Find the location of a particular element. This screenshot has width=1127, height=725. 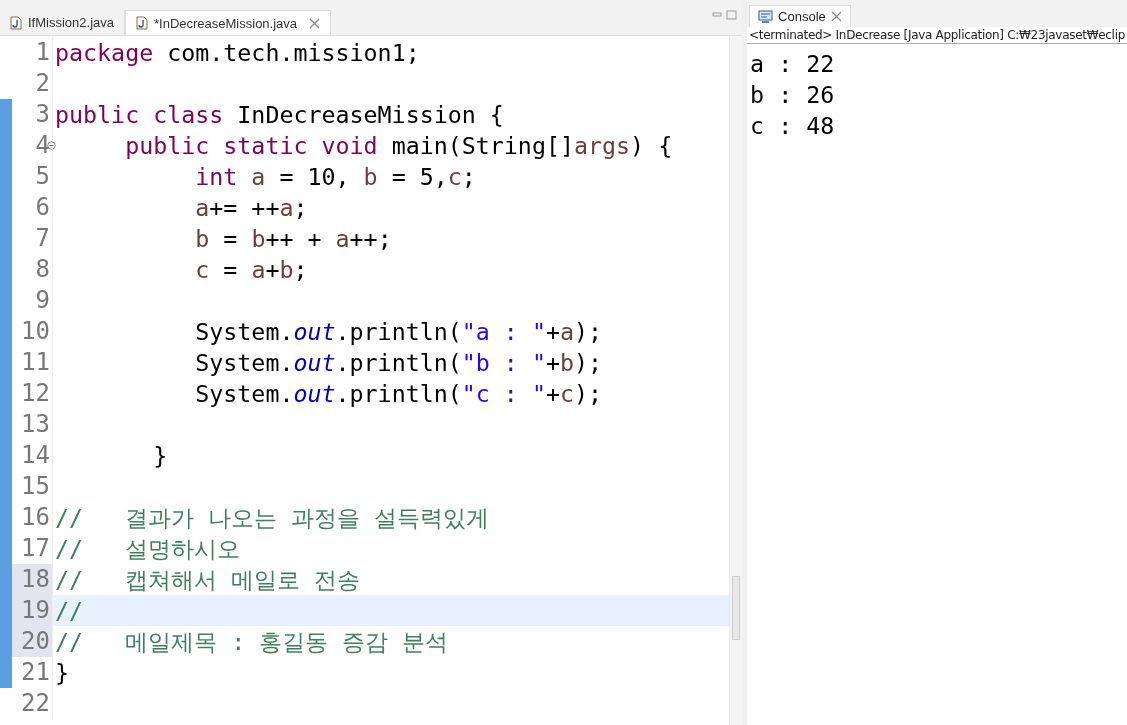

scrollbar is located at coordinates (736, 380).